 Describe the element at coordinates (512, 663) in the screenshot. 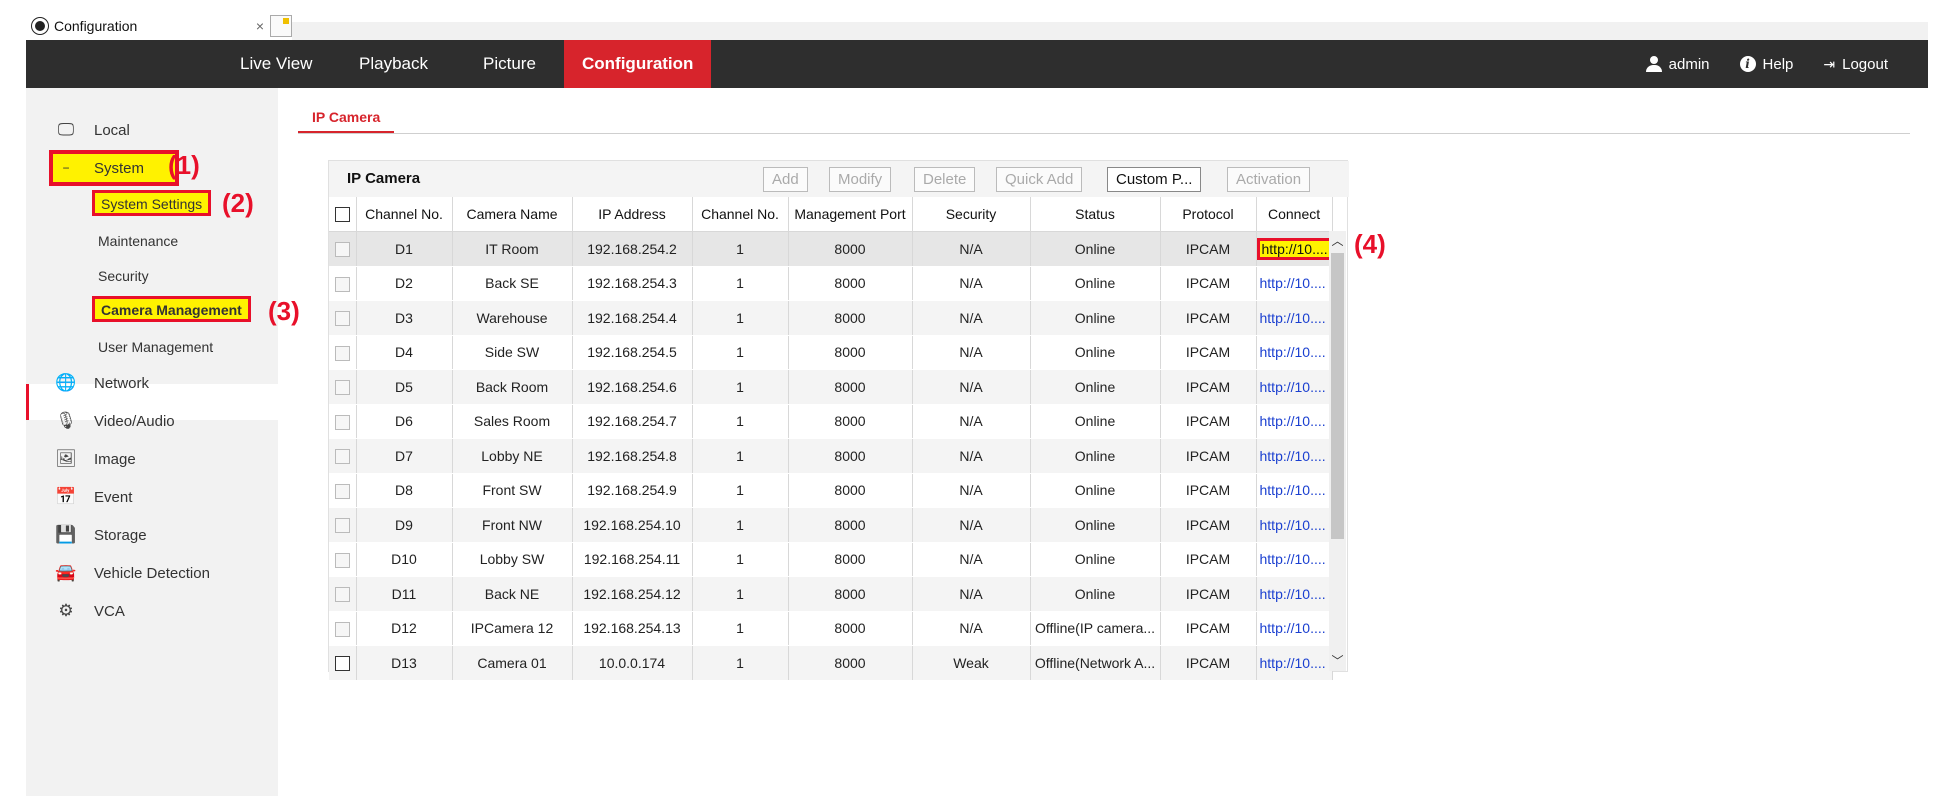

I see `cell-camera-name: Camera 01` at that location.